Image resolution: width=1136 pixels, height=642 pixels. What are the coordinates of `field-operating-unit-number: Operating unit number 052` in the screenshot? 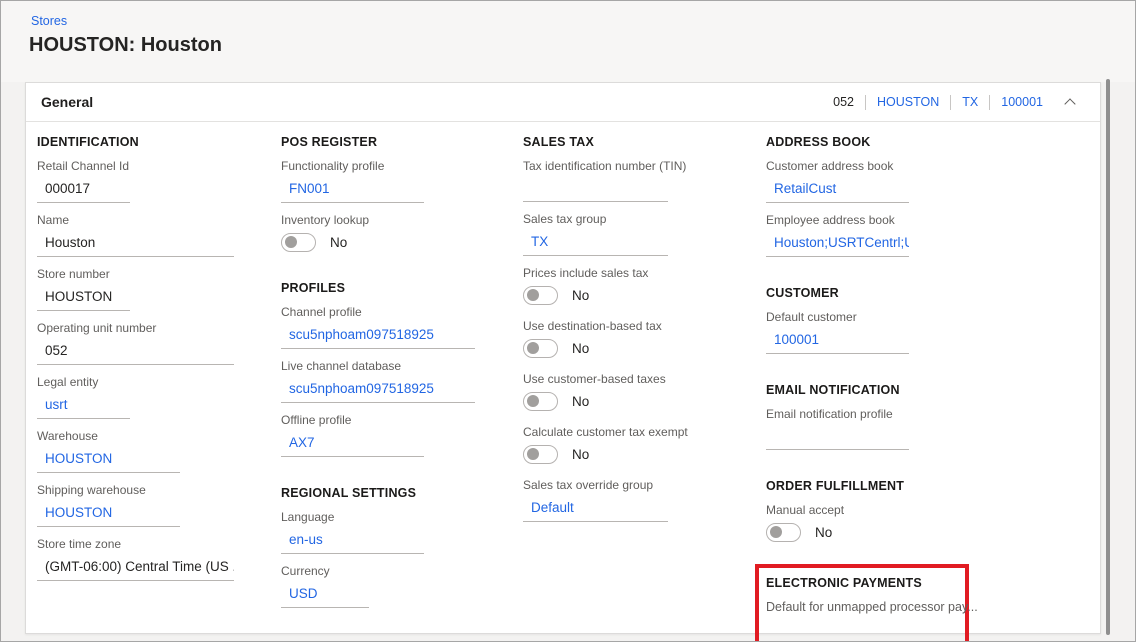 It's located at (150, 343).